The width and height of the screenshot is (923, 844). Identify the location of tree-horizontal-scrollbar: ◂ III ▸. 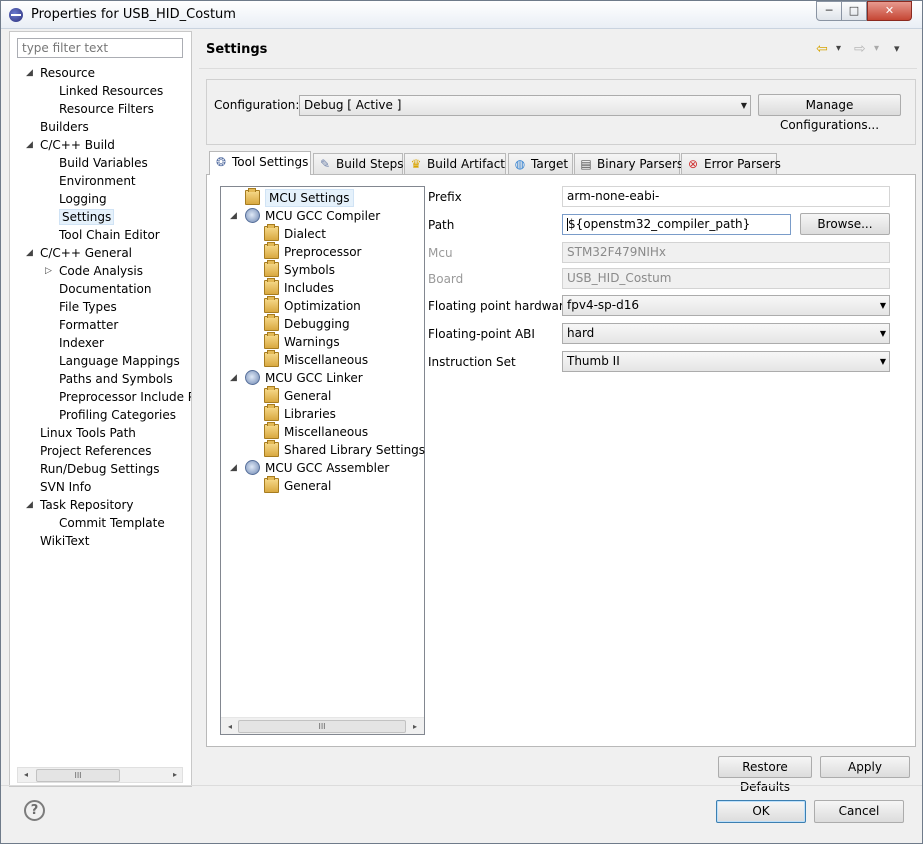
(322, 725).